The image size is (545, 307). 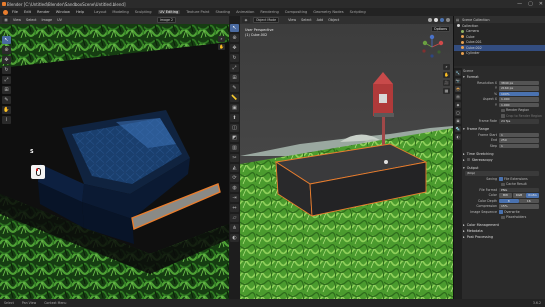 I want to click on vp-menu-view: View, so click(x=292, y=20).